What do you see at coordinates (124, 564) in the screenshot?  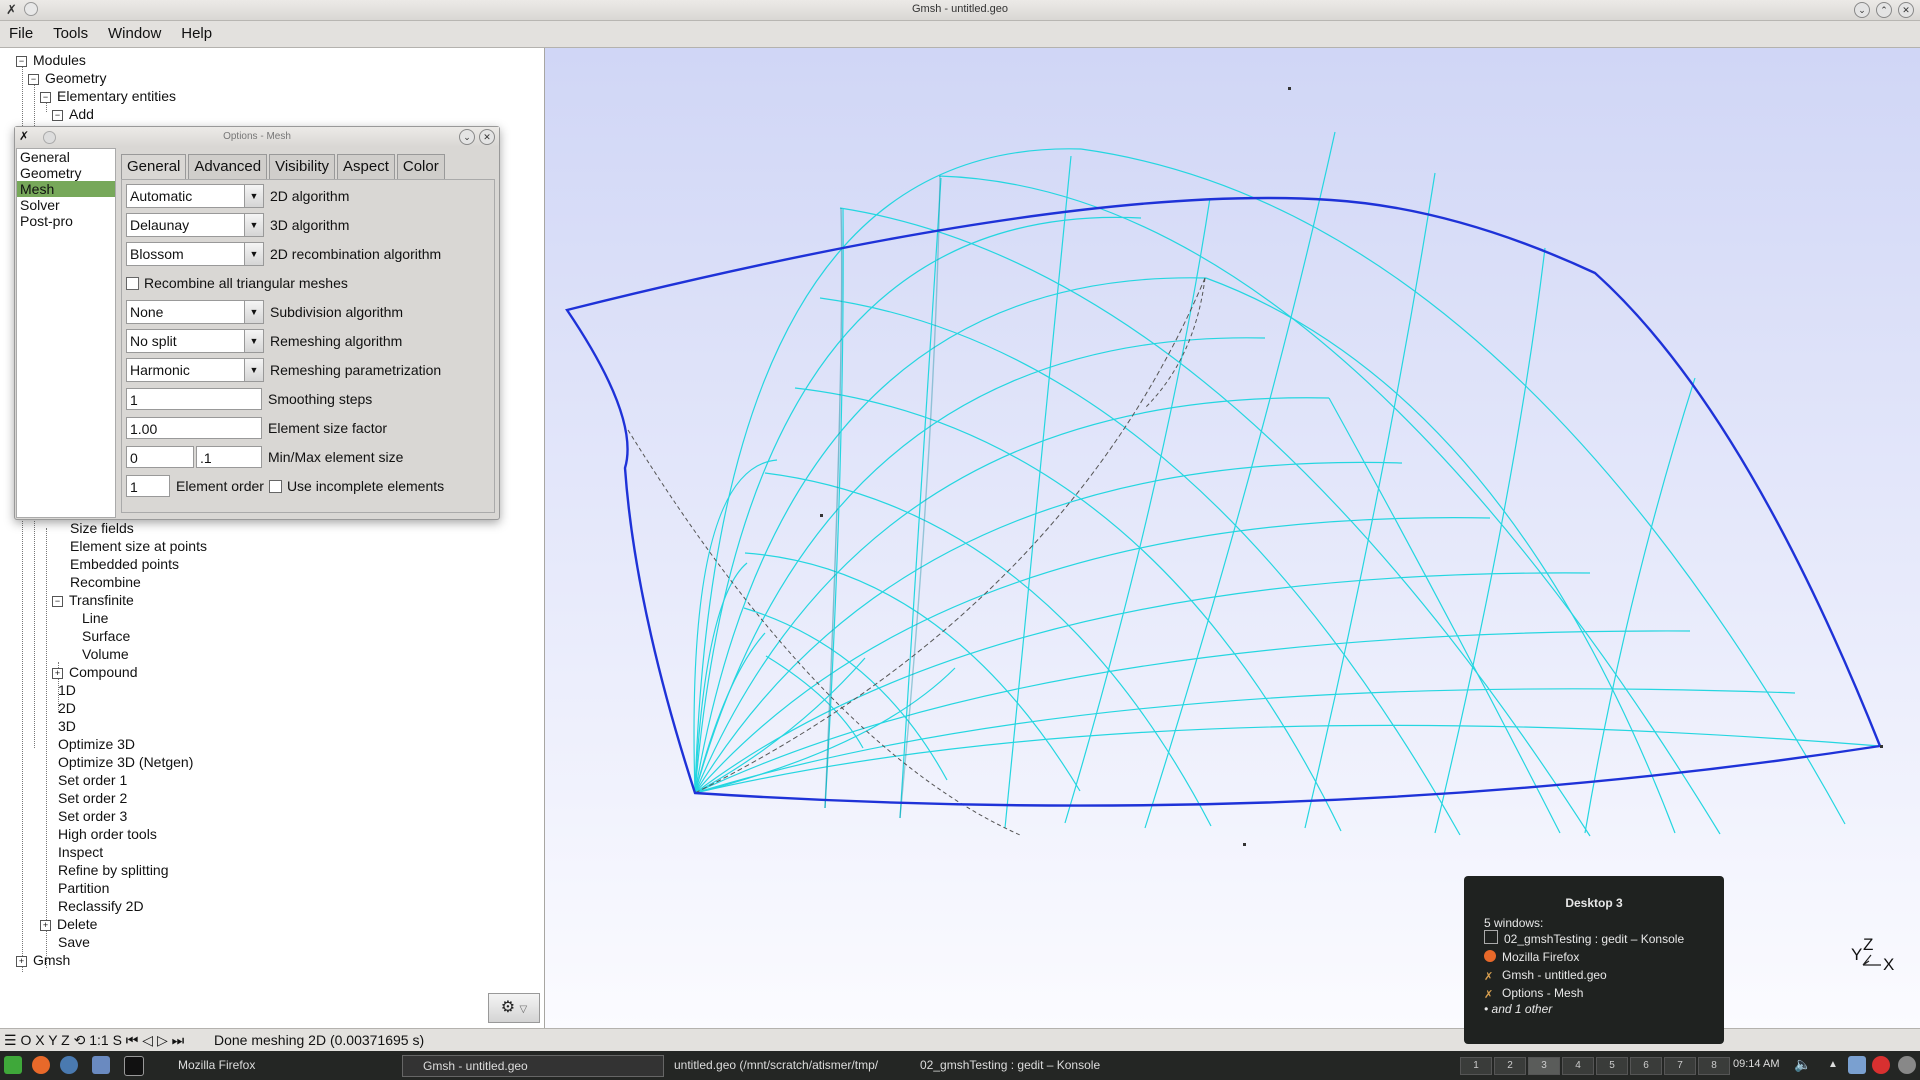 I see `tree-item-embedded-points: Embedded points` at bounding box center [124, 564].